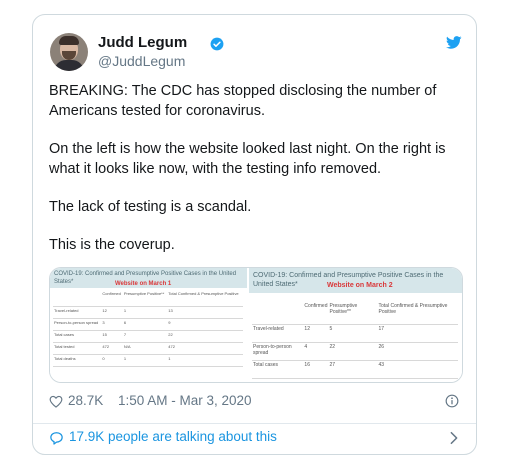  I want to click on table-row: Total cases 15 7 22, so click(148, 336).